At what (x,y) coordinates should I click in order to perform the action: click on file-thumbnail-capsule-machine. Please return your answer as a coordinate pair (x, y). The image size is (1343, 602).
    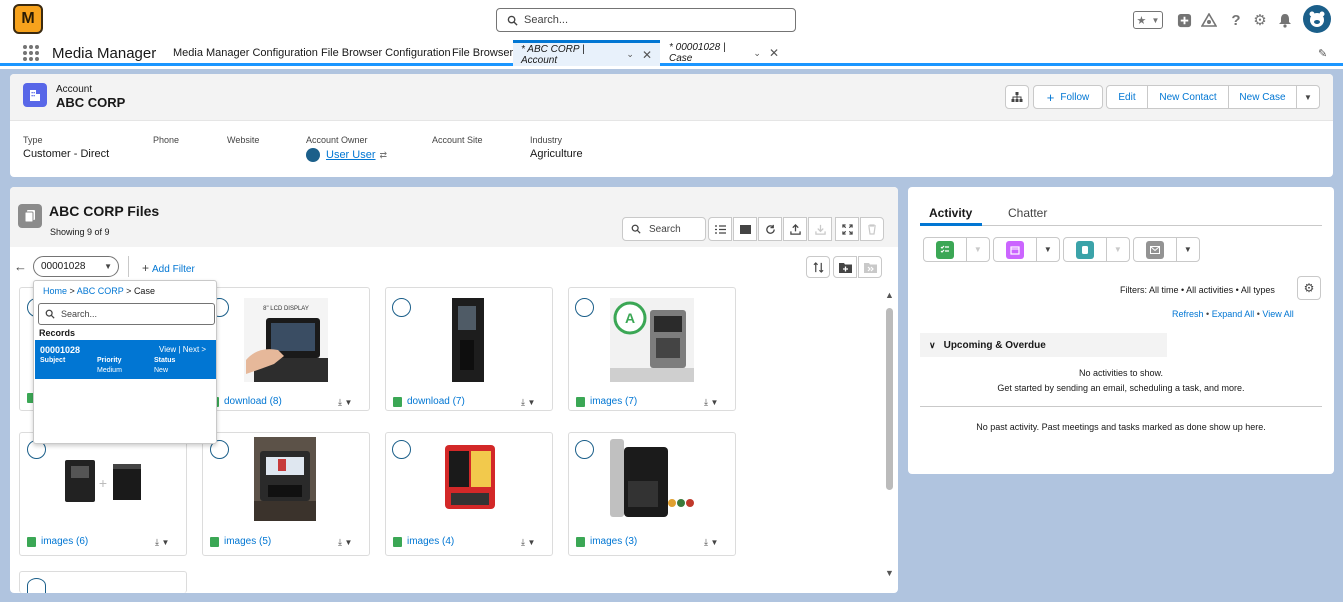
    Looking at the image, I should click on (652, 479).